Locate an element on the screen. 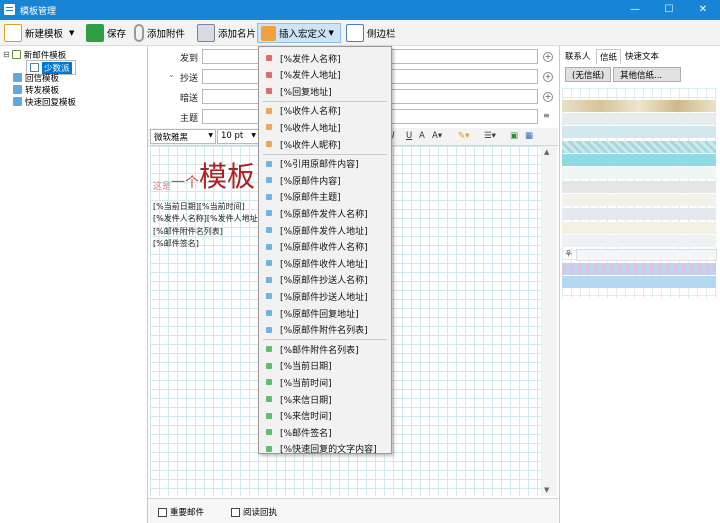  macro-menu-item: [%回复地址] is located at coordinates (325, 91).